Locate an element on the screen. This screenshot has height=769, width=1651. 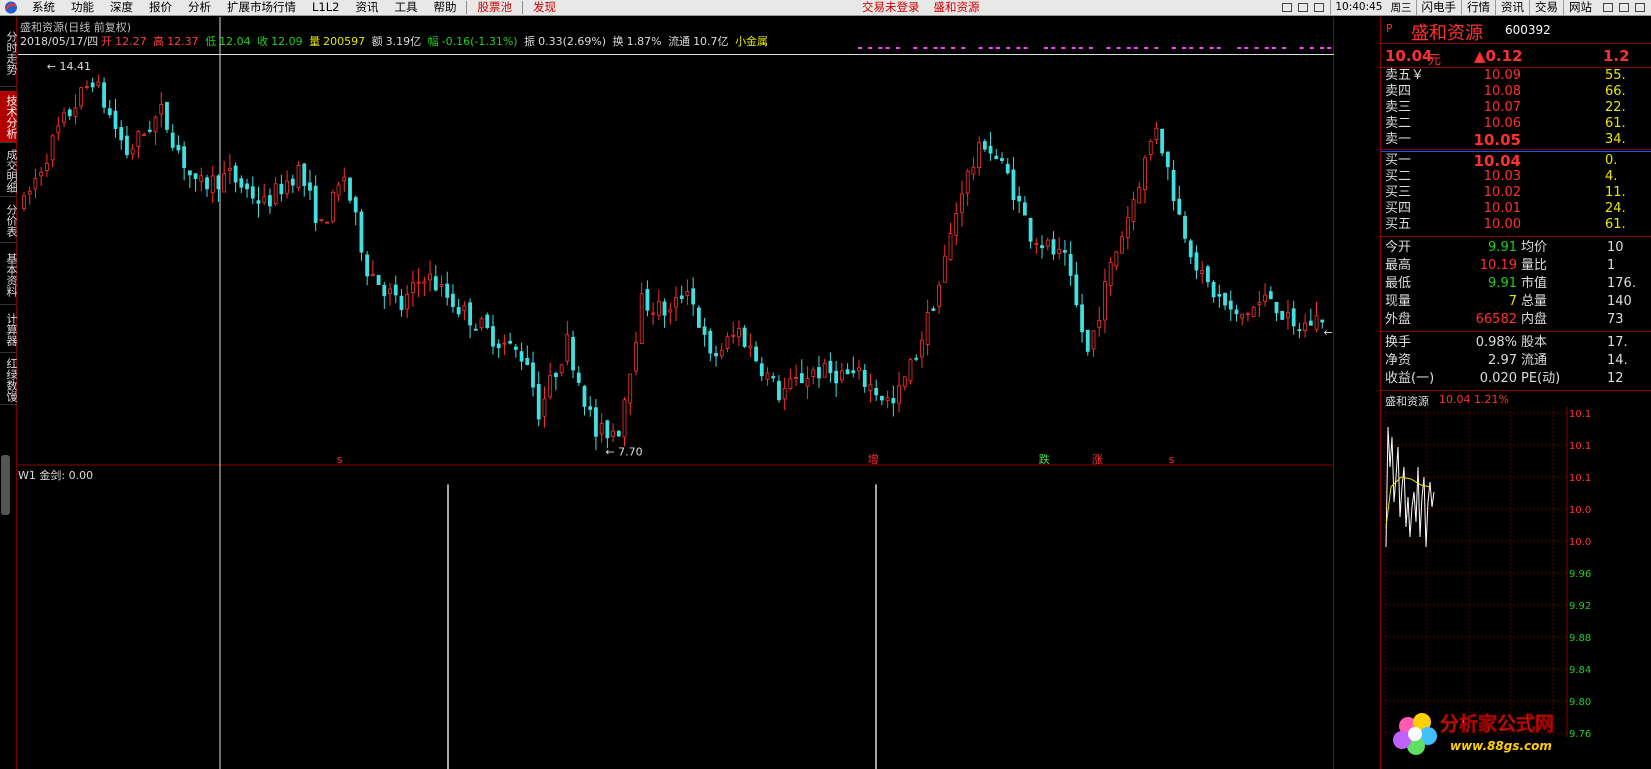
info-date: 2018/05/17/四 is located at coordinates (59, 41).